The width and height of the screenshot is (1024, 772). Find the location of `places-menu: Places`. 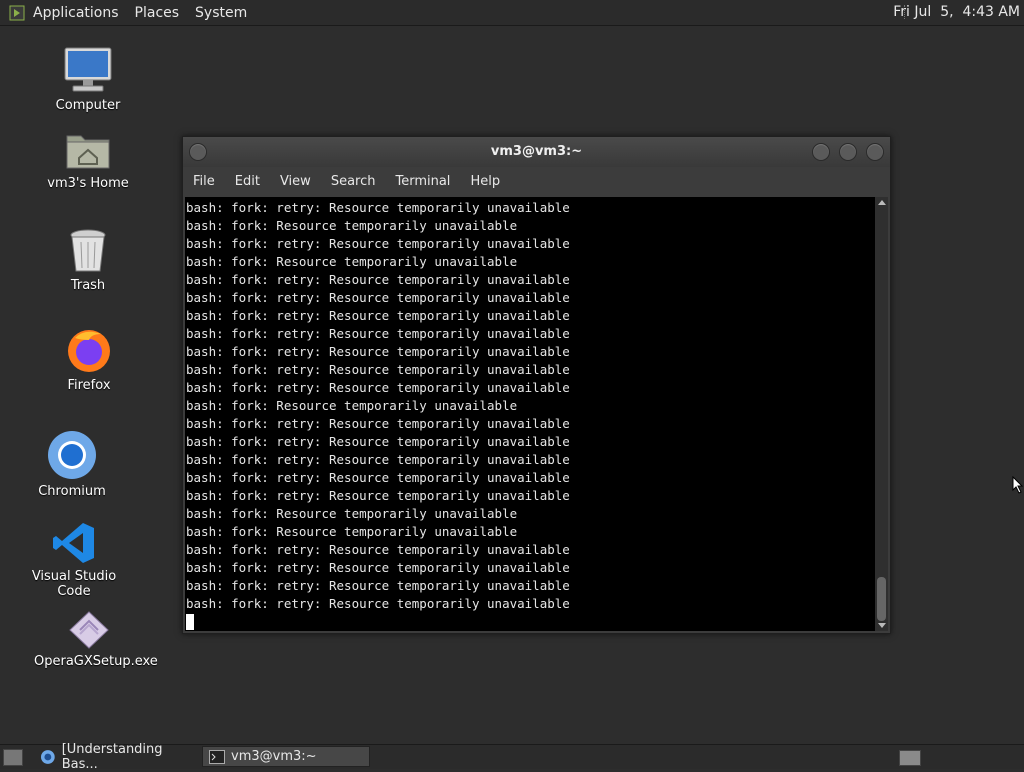

places-menu: Places is located at coordinates (157, 13).